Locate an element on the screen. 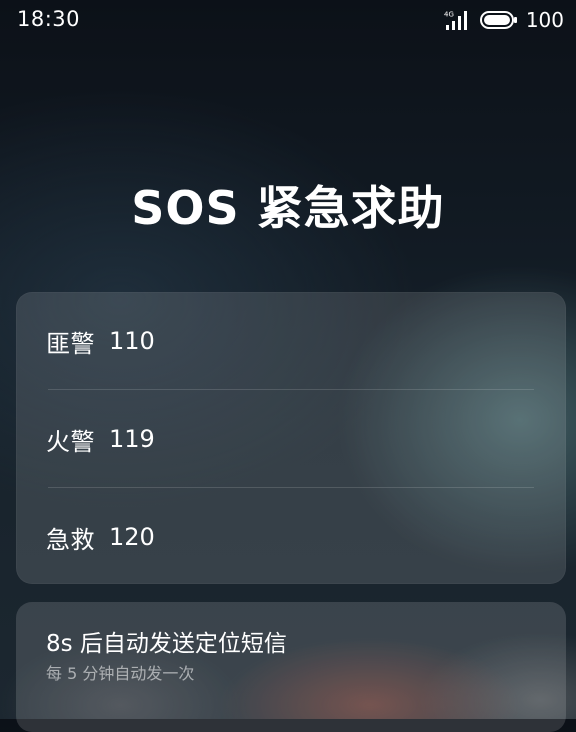 The width and height of the screenshot is (576, 732). contact-label: 火警 is located at coordinates (70, 441).